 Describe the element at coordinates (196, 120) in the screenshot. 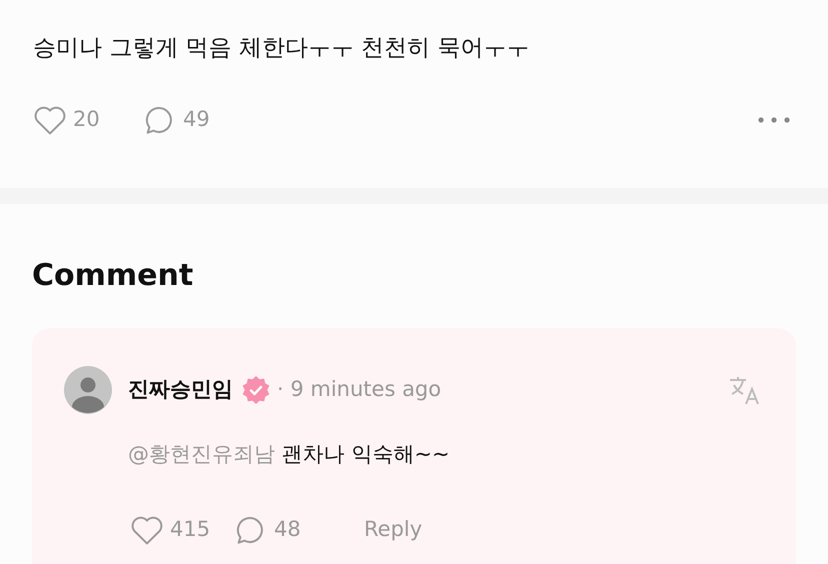

I see `comment-count: 49` at that location.